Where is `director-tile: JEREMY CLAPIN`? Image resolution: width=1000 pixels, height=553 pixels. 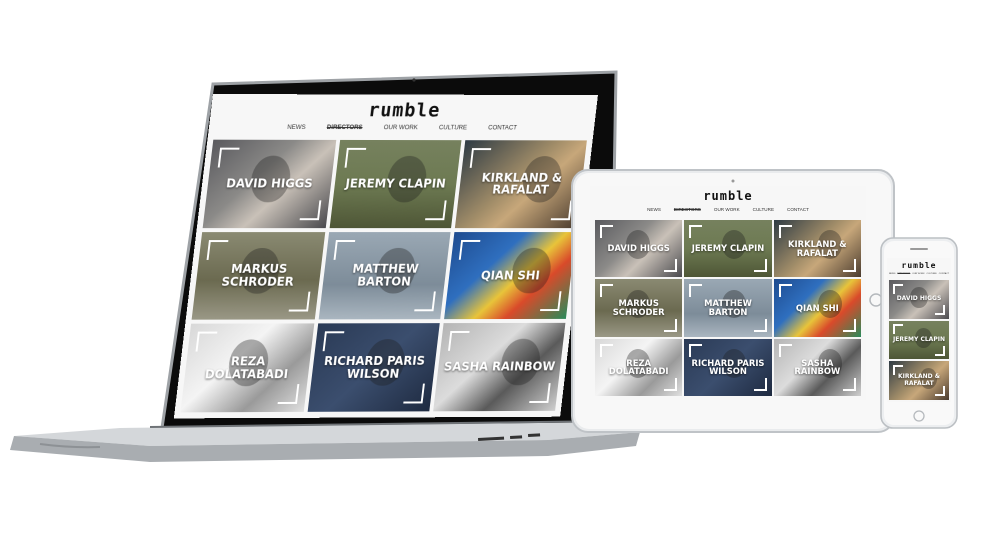
director-tile: JEREMY CLAPIN is located at coordinates (919, 340).